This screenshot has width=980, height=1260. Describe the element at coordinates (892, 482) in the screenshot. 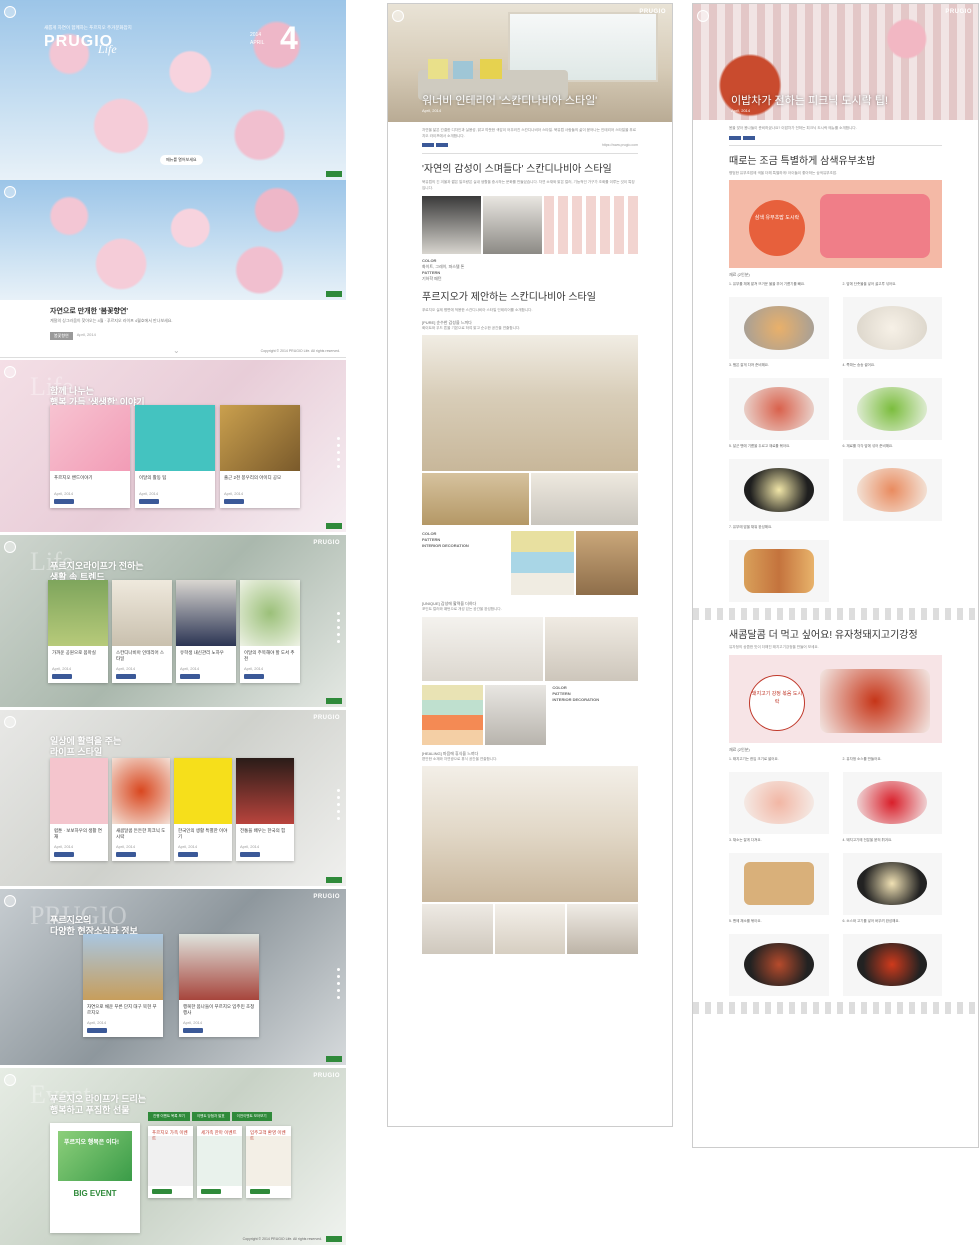

I see `recipe-step: 6. 재료를 각각 밥에 섞어 준비해요.` at that location.